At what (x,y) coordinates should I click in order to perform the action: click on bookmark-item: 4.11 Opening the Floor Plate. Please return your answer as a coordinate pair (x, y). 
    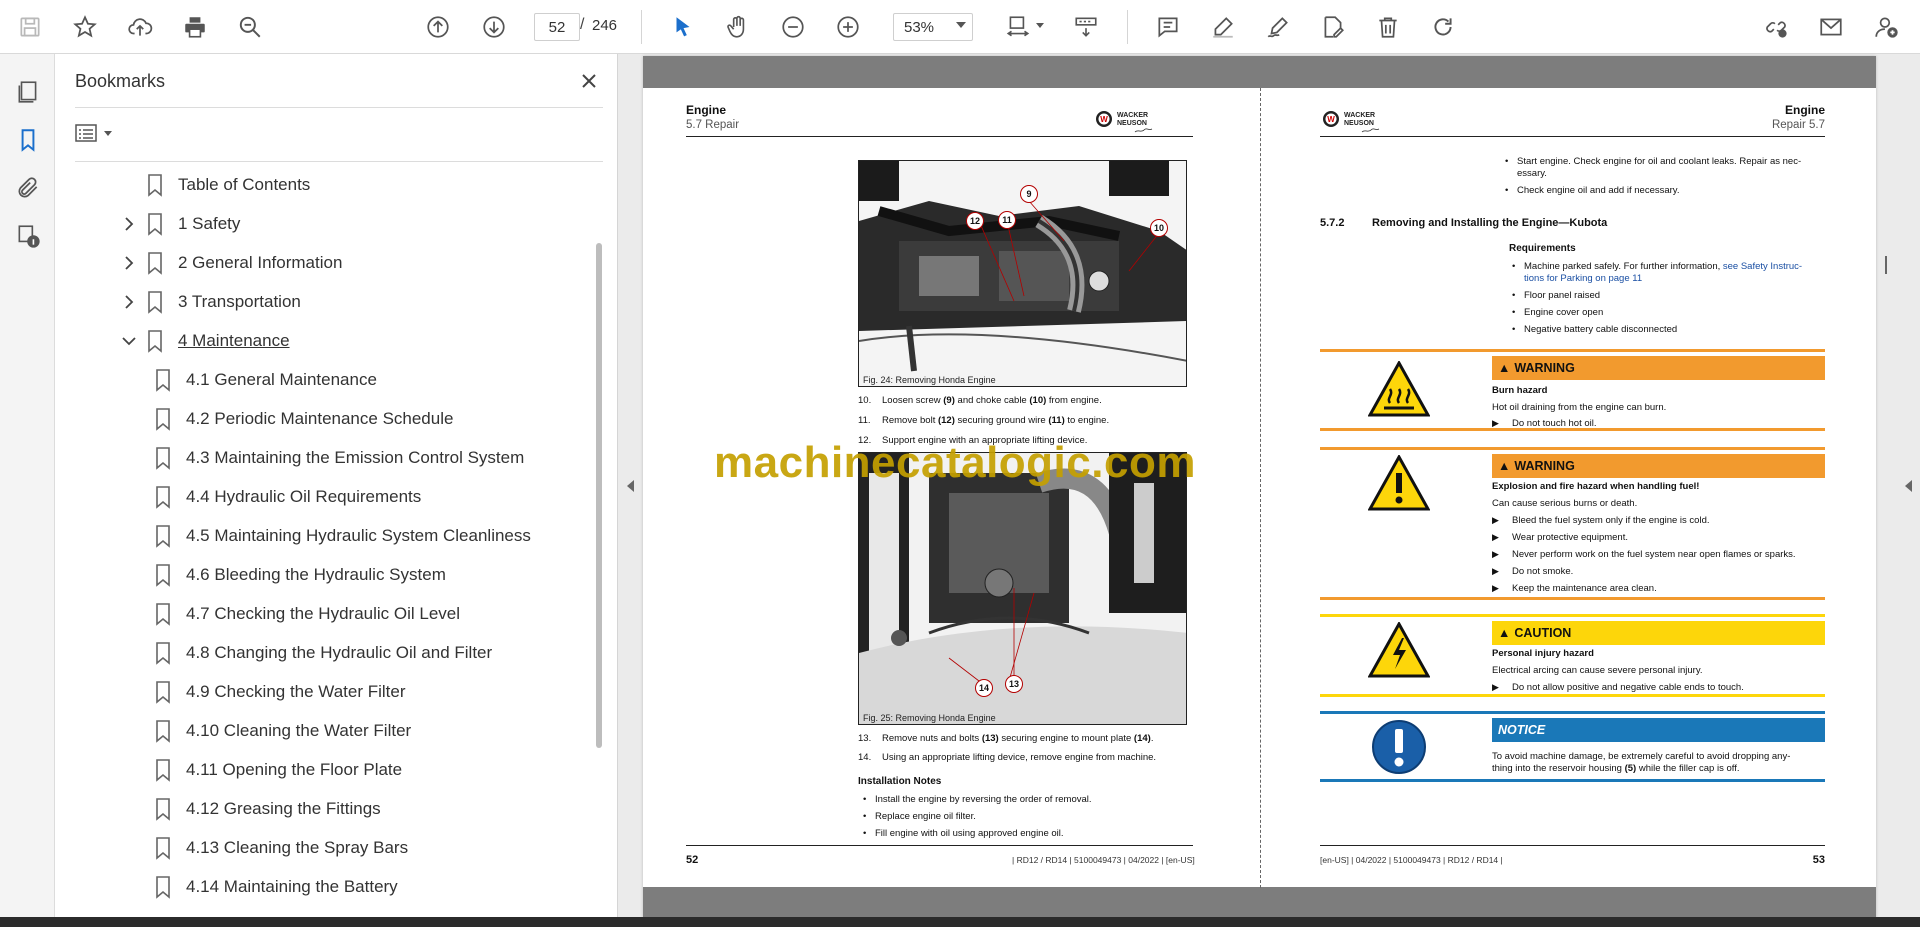
    Looking at the image, I should click on (278, 770).